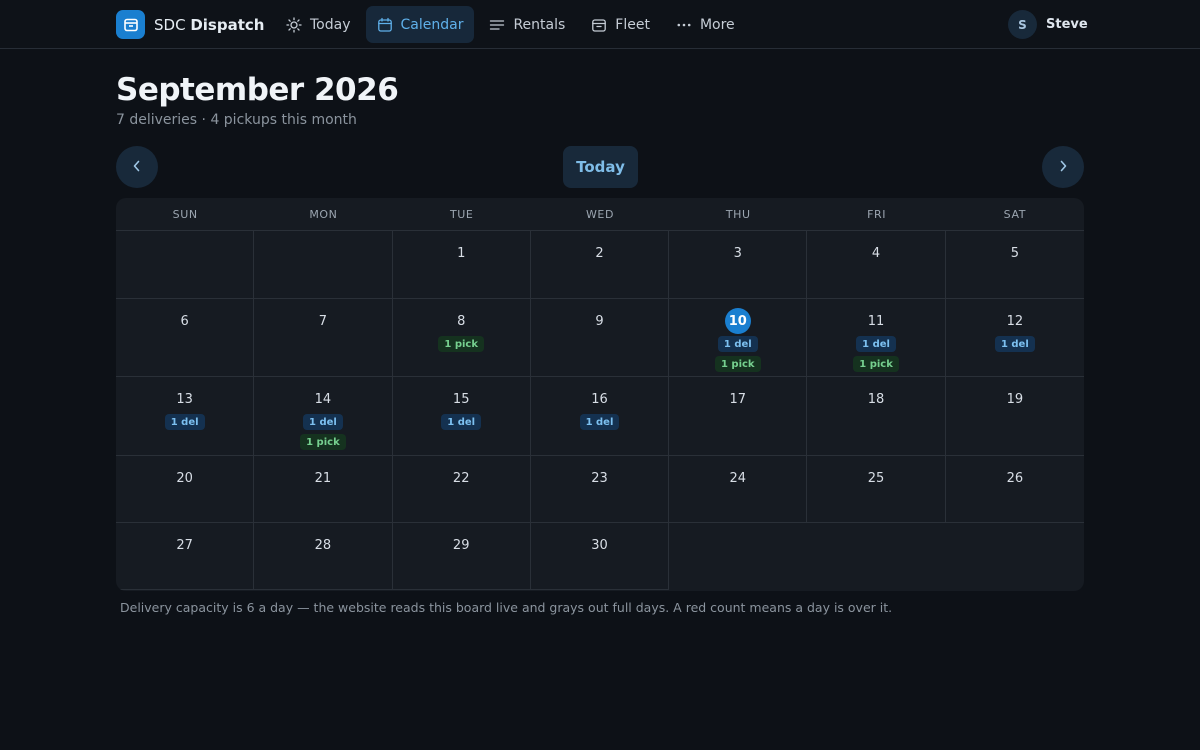  Describe the element at coordinates (323, 214) in the screenshot. I see `weekday-label: MON` at that location.